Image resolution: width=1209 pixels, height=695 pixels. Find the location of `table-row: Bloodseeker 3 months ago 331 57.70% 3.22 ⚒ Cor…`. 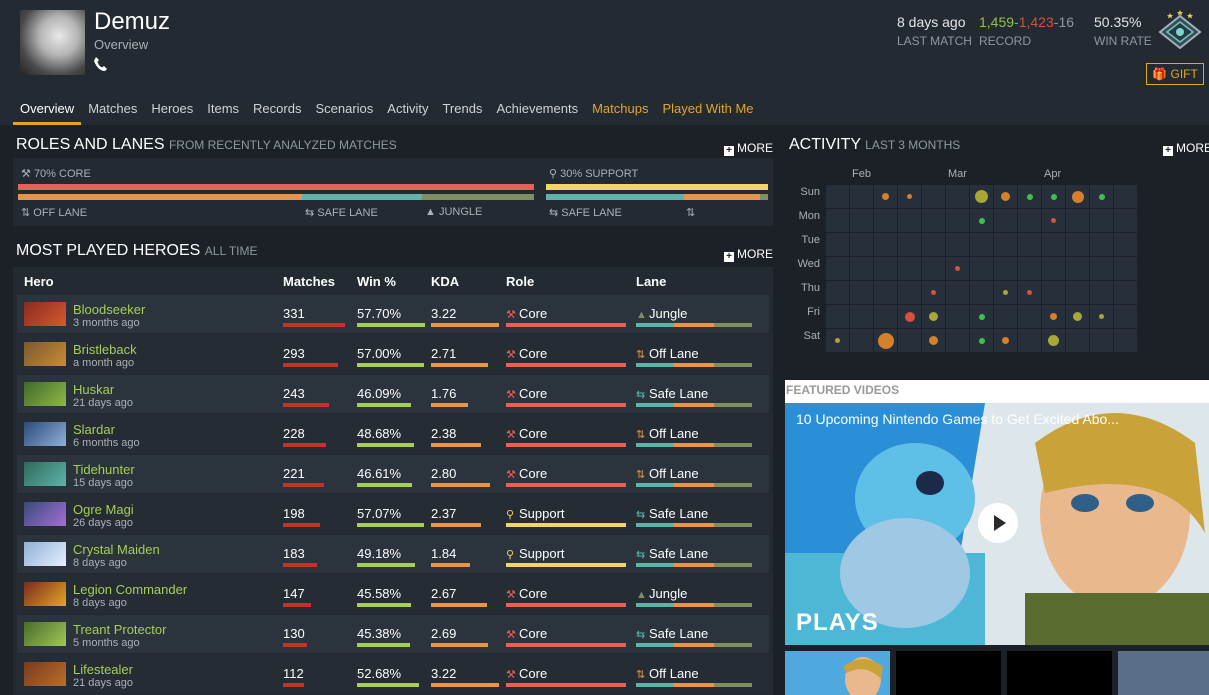

table-row: Bloodseeker 3 months ago 331 57.70% 3.22 ⚒ Cor… is located at coordinates (393, 314).